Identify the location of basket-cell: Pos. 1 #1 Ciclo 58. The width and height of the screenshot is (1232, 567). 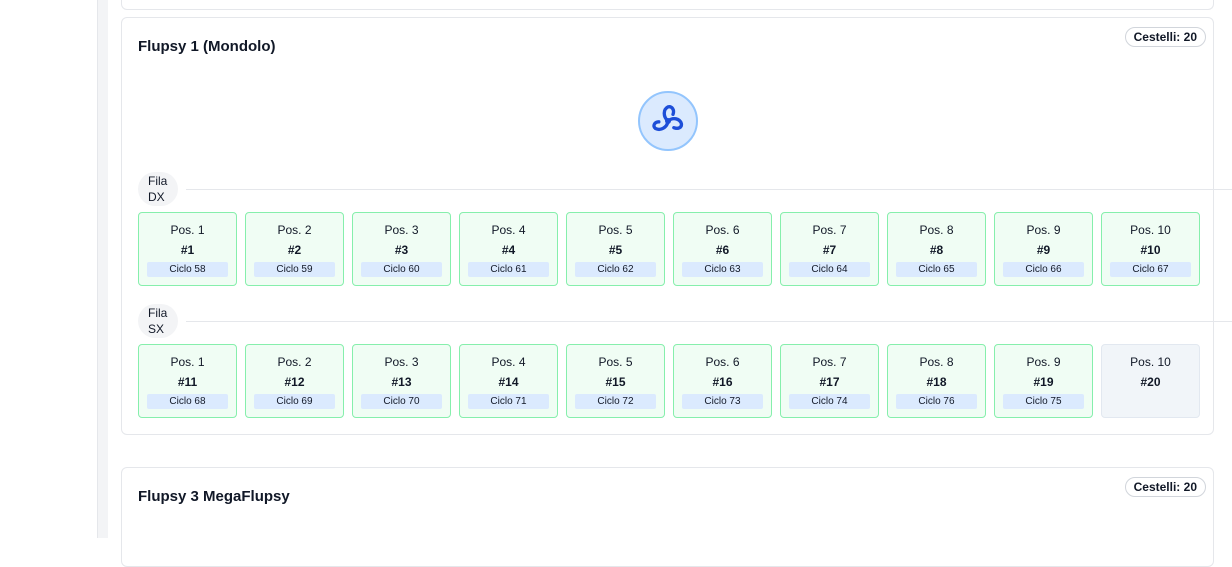
(187, 249).